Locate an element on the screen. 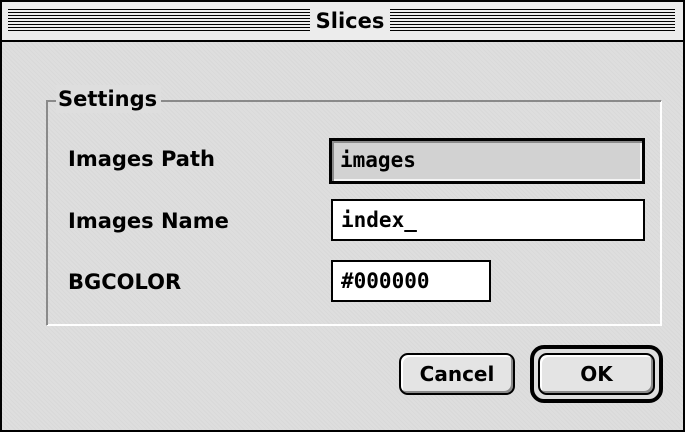 The height and width of the screenshot is (432, 685). ok-button: OK is located at coordinates (596, 374).